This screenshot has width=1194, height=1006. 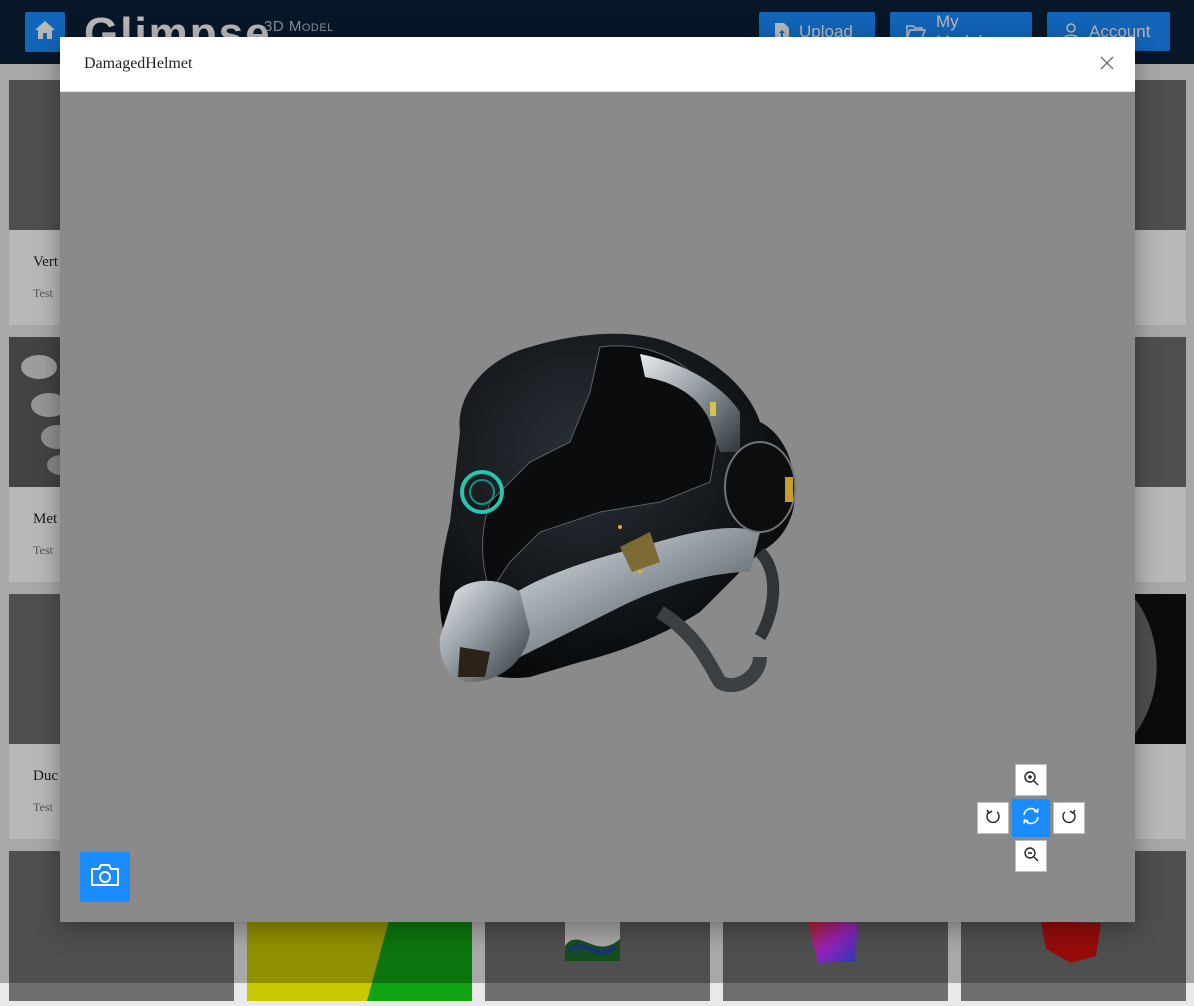 I want to click on auto-rotate-icon, so click(x=1031, y=818).